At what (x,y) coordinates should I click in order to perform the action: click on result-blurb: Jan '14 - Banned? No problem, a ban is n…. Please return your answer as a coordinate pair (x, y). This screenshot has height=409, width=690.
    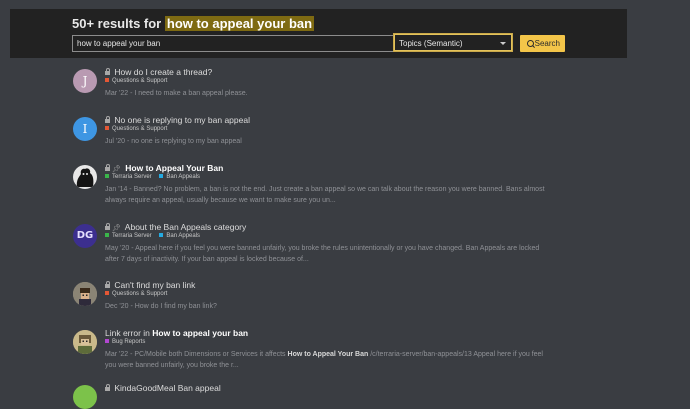
    Looking at the image, I should click on (336, 195).